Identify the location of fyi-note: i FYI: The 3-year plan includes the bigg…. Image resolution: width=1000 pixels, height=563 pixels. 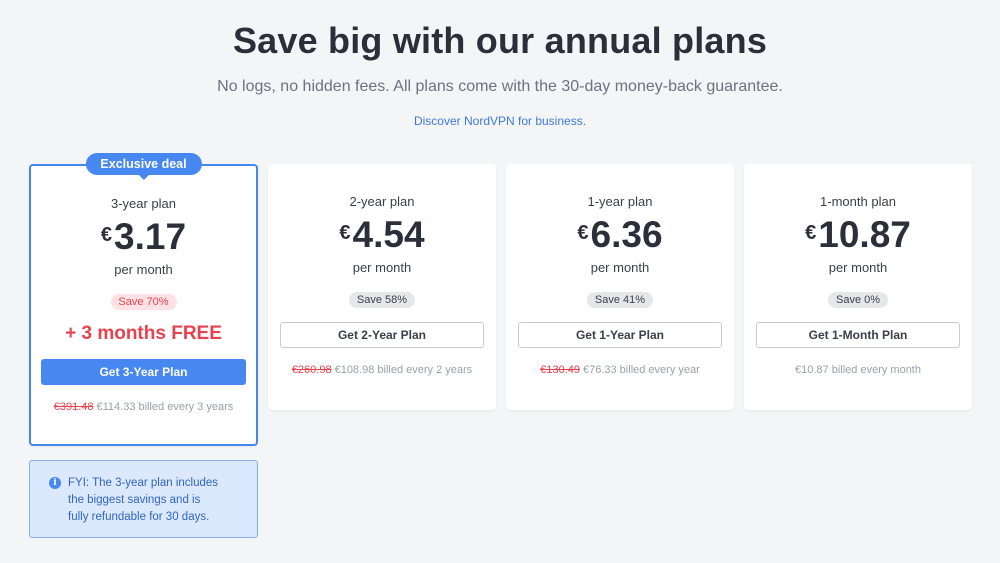
(143, 499).